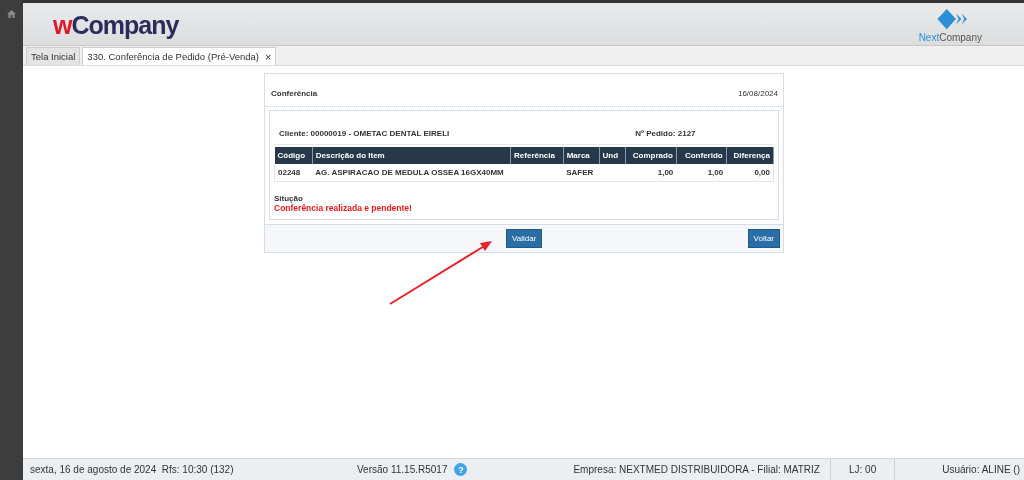 The height and width of the screenshot is (480, 1024). I want to click on table-cell: AG. ASPIRACAO DE MEDULA OSSEA 16GX40MM, so click(409, 172).